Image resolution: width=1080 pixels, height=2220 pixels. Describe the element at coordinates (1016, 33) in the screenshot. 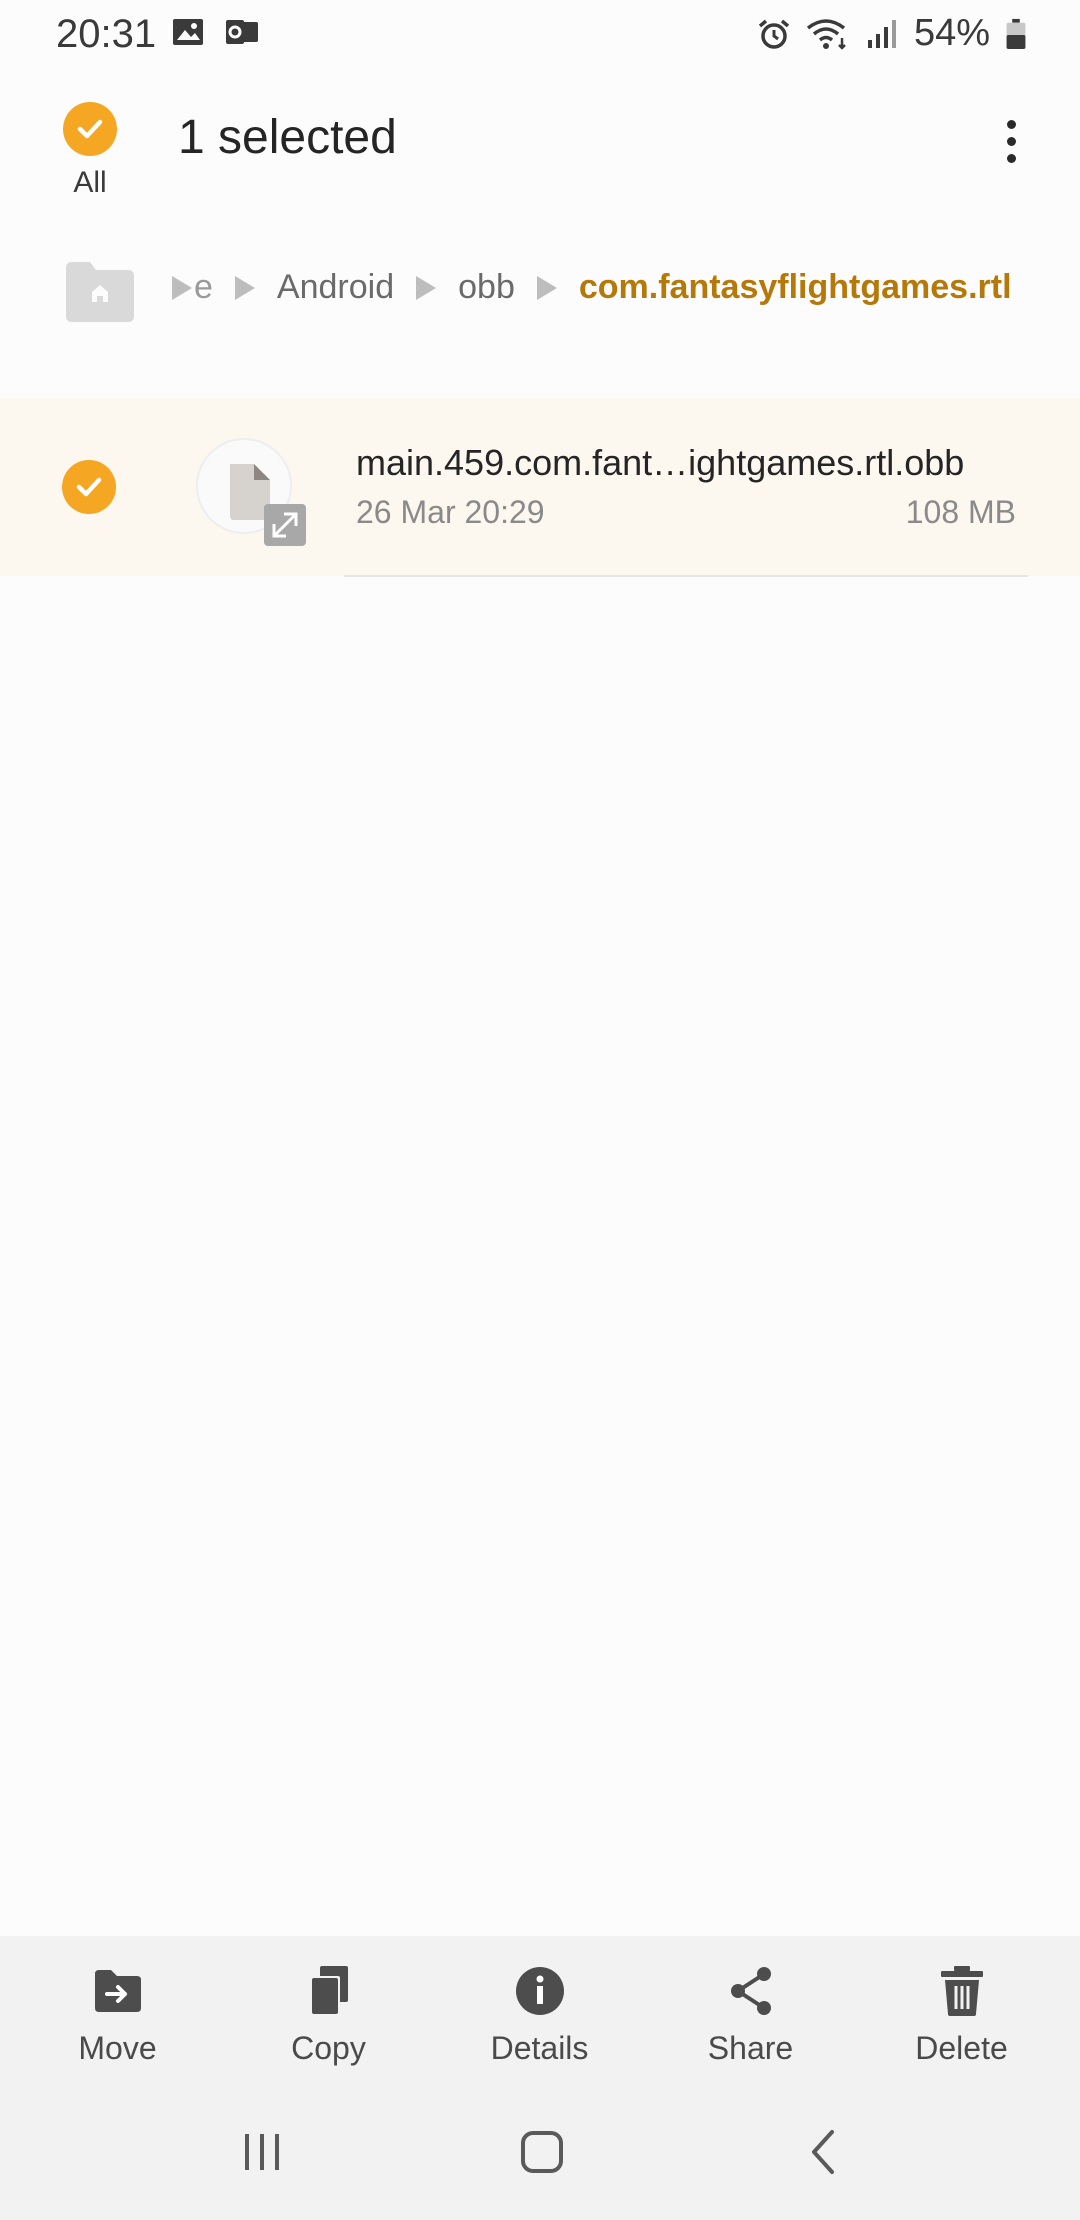

I see `battery-icon` at that location.